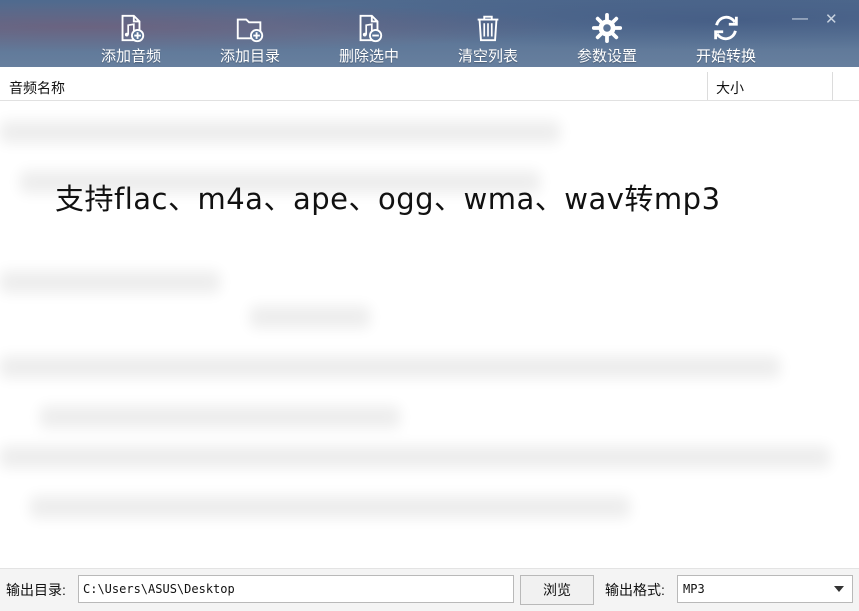 The height and width of the screenshot is (611, 859). What do you see at coordinates (37, 88) in the screenshot?
I see `column-audio-name: 音频名称` at bounding box center [37, 88].